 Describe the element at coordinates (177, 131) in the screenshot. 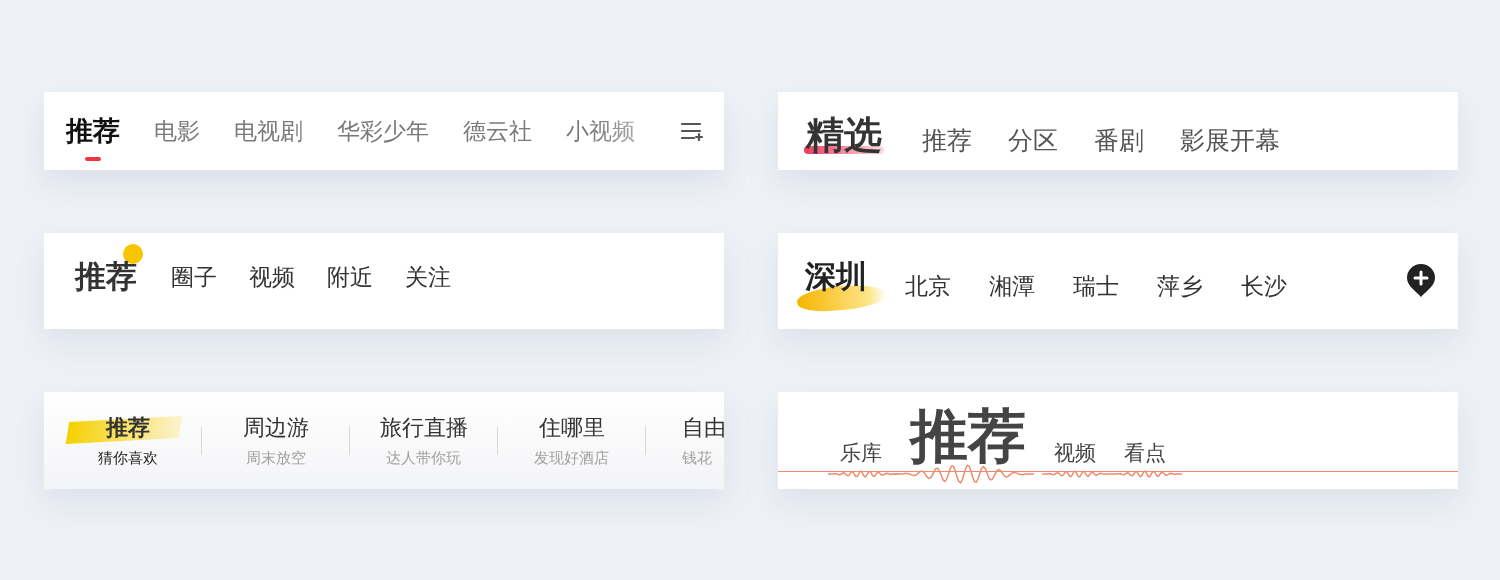

I see `tab: 电影` at that location.